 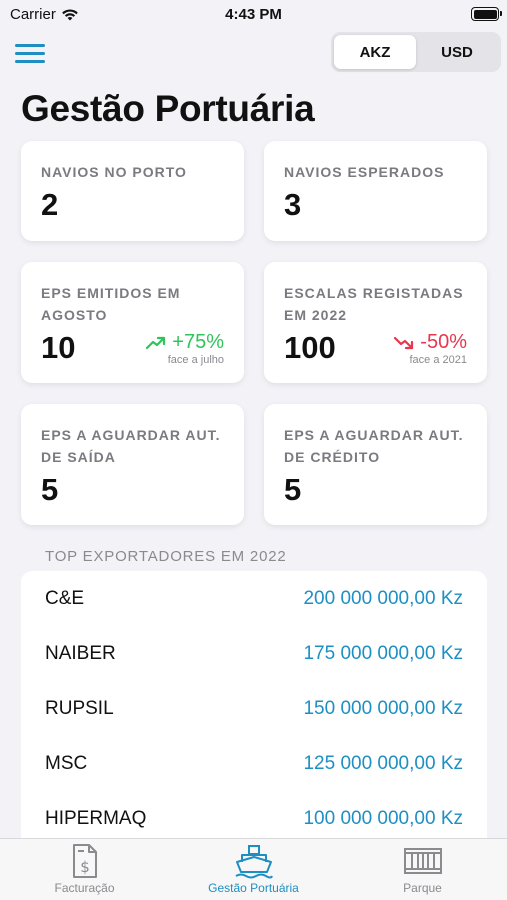 What do you see at coordinates (111, 304) in the screenshot?
I see `card-label: EPs EMITIDOS EM AGOSTO` at bounding box center [111, 304].